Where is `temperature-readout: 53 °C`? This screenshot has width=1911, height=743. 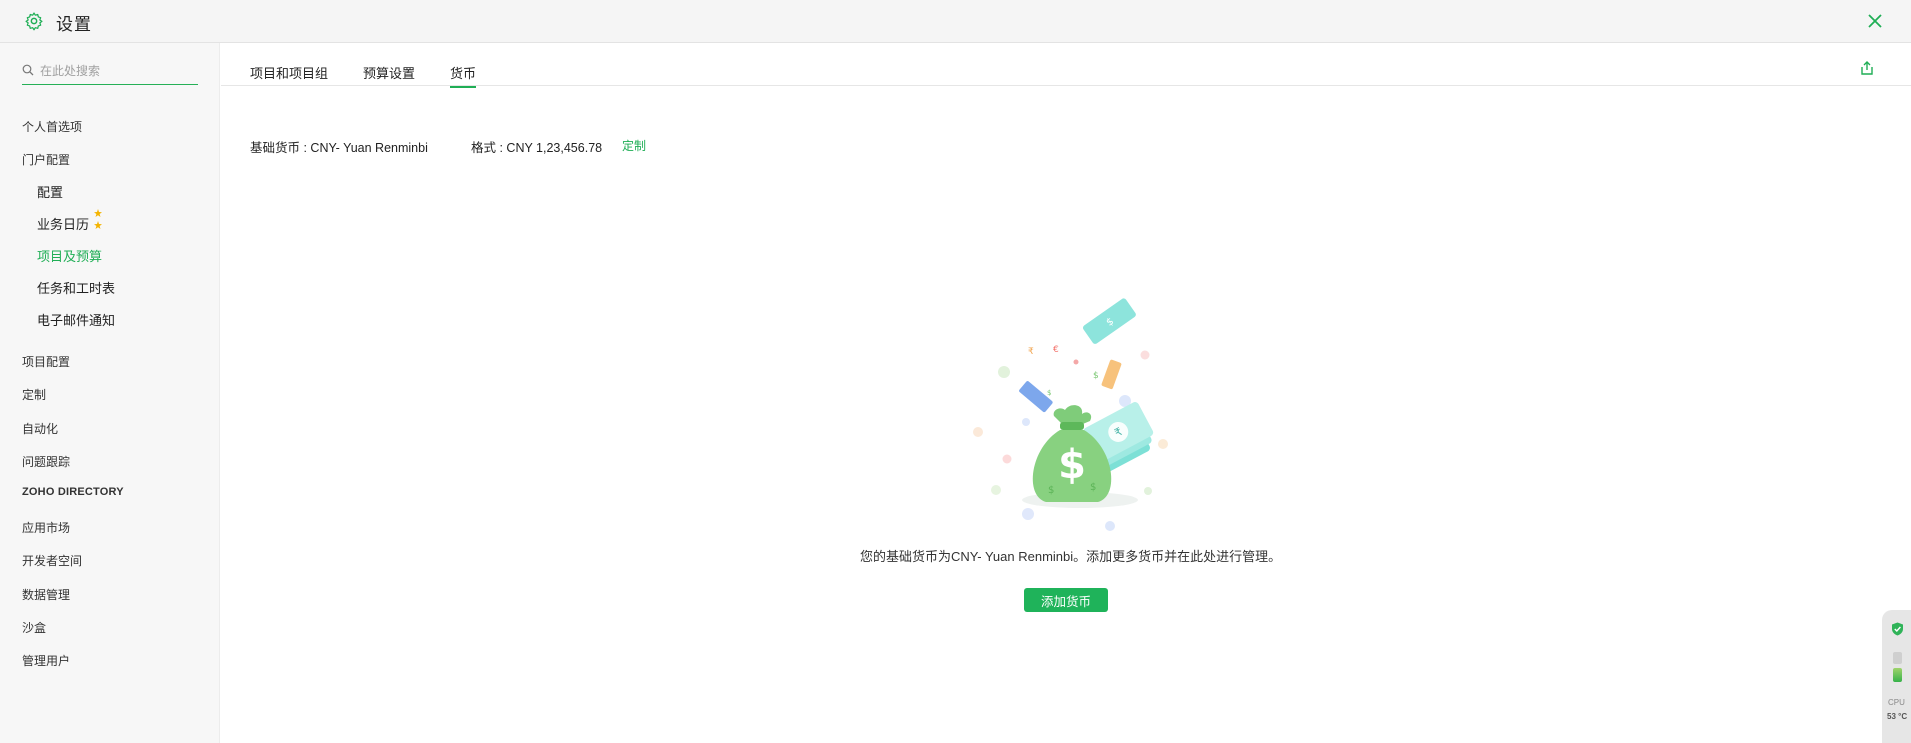 temperature-readout: 53 °C is located at coordinates (1897, 716).